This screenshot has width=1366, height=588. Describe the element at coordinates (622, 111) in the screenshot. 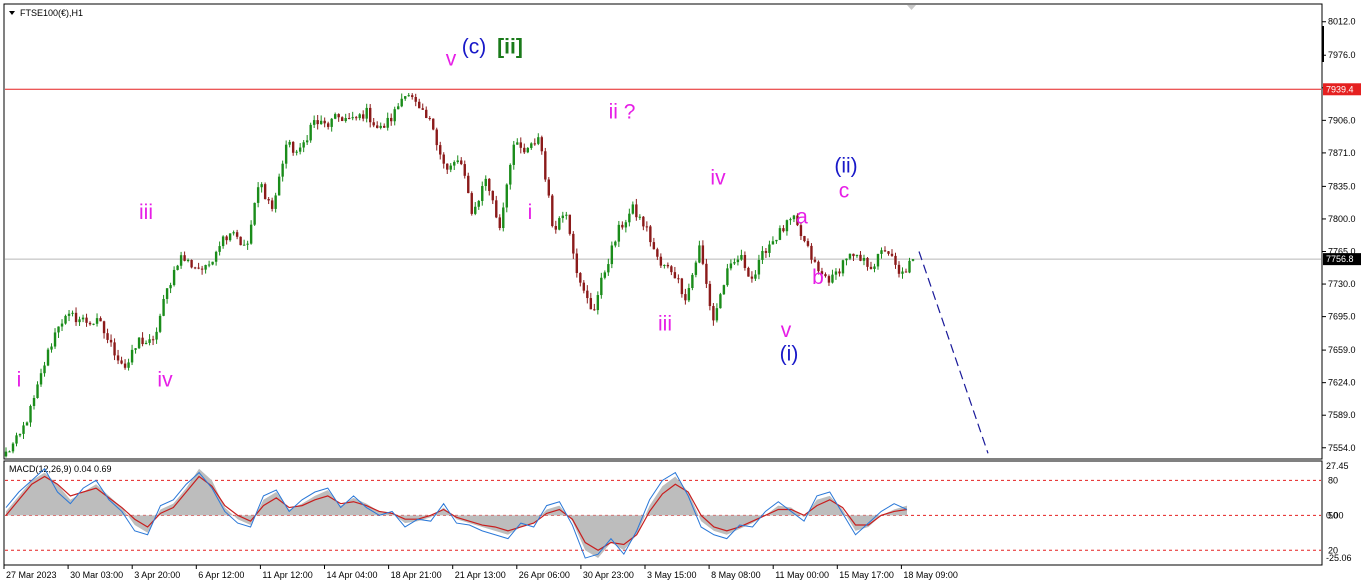

I see `wave-label: ii ?` at that location.